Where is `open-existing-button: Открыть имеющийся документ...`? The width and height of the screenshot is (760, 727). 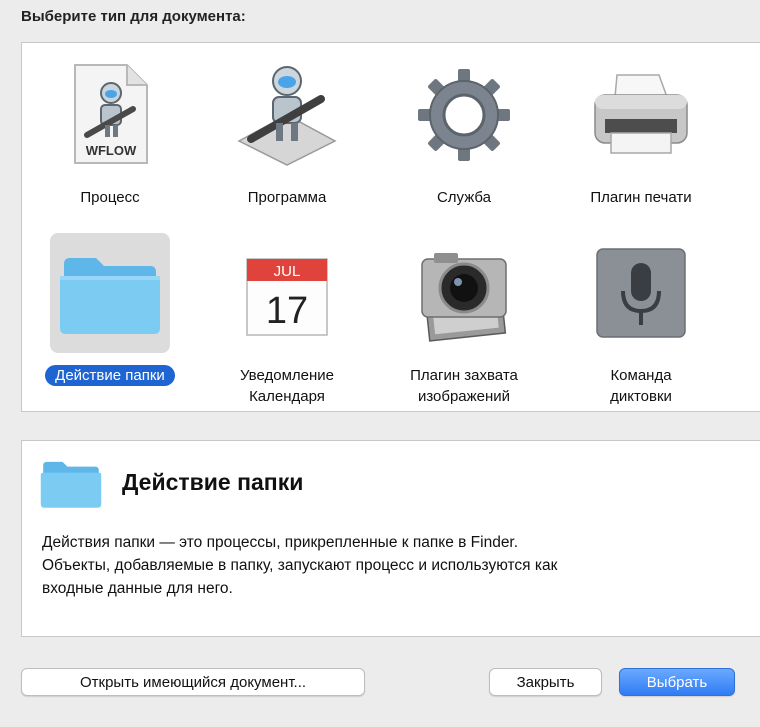
open-existing-button: Открыть имеющийся документ... is located at coordinates (193, 682).